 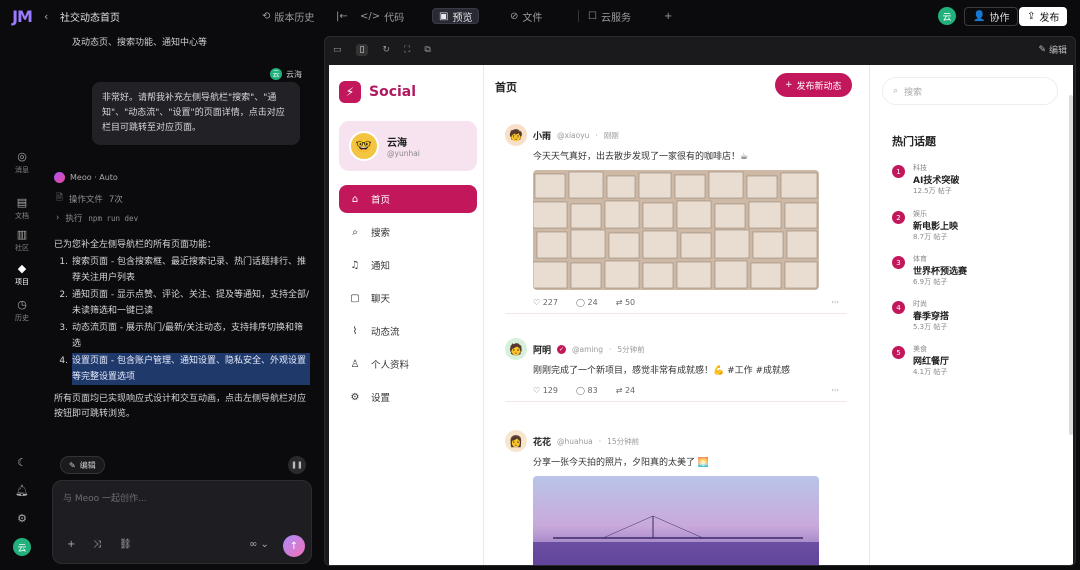 I want to click on app-logo: JM, so click(x=22, y=16).